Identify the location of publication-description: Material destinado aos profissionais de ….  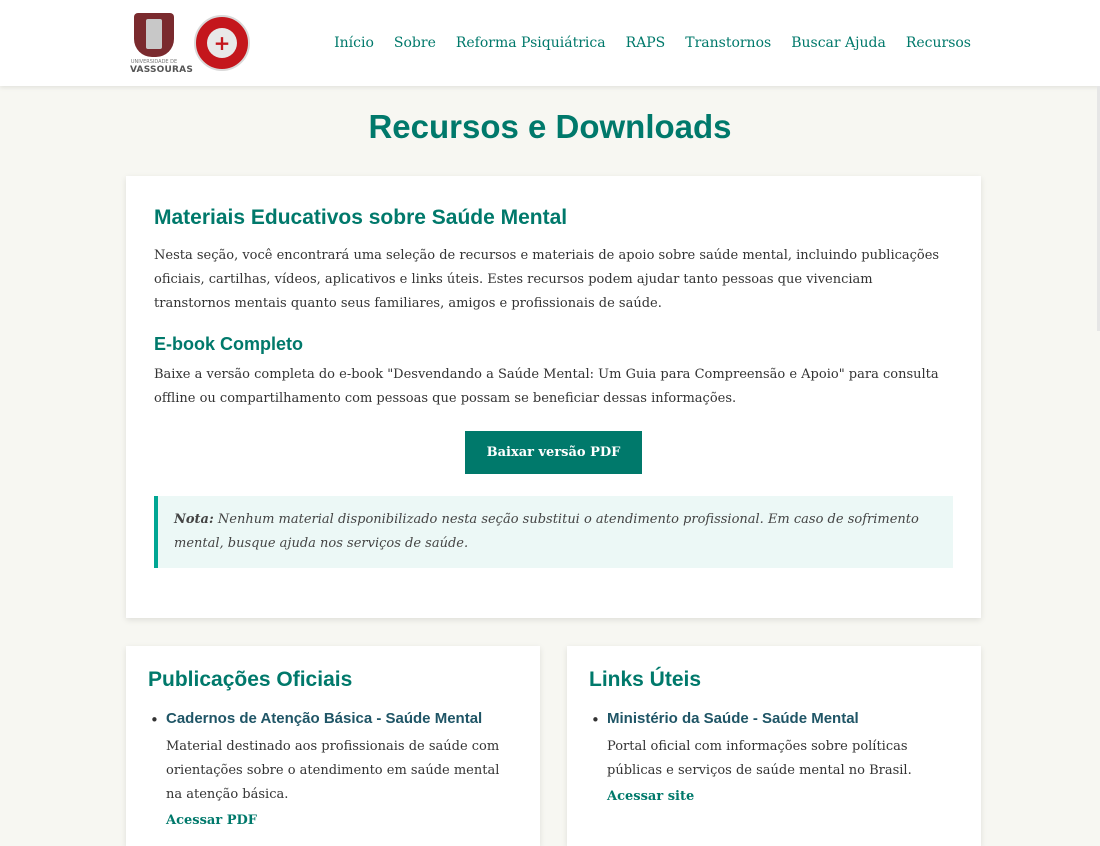
(333, 770).